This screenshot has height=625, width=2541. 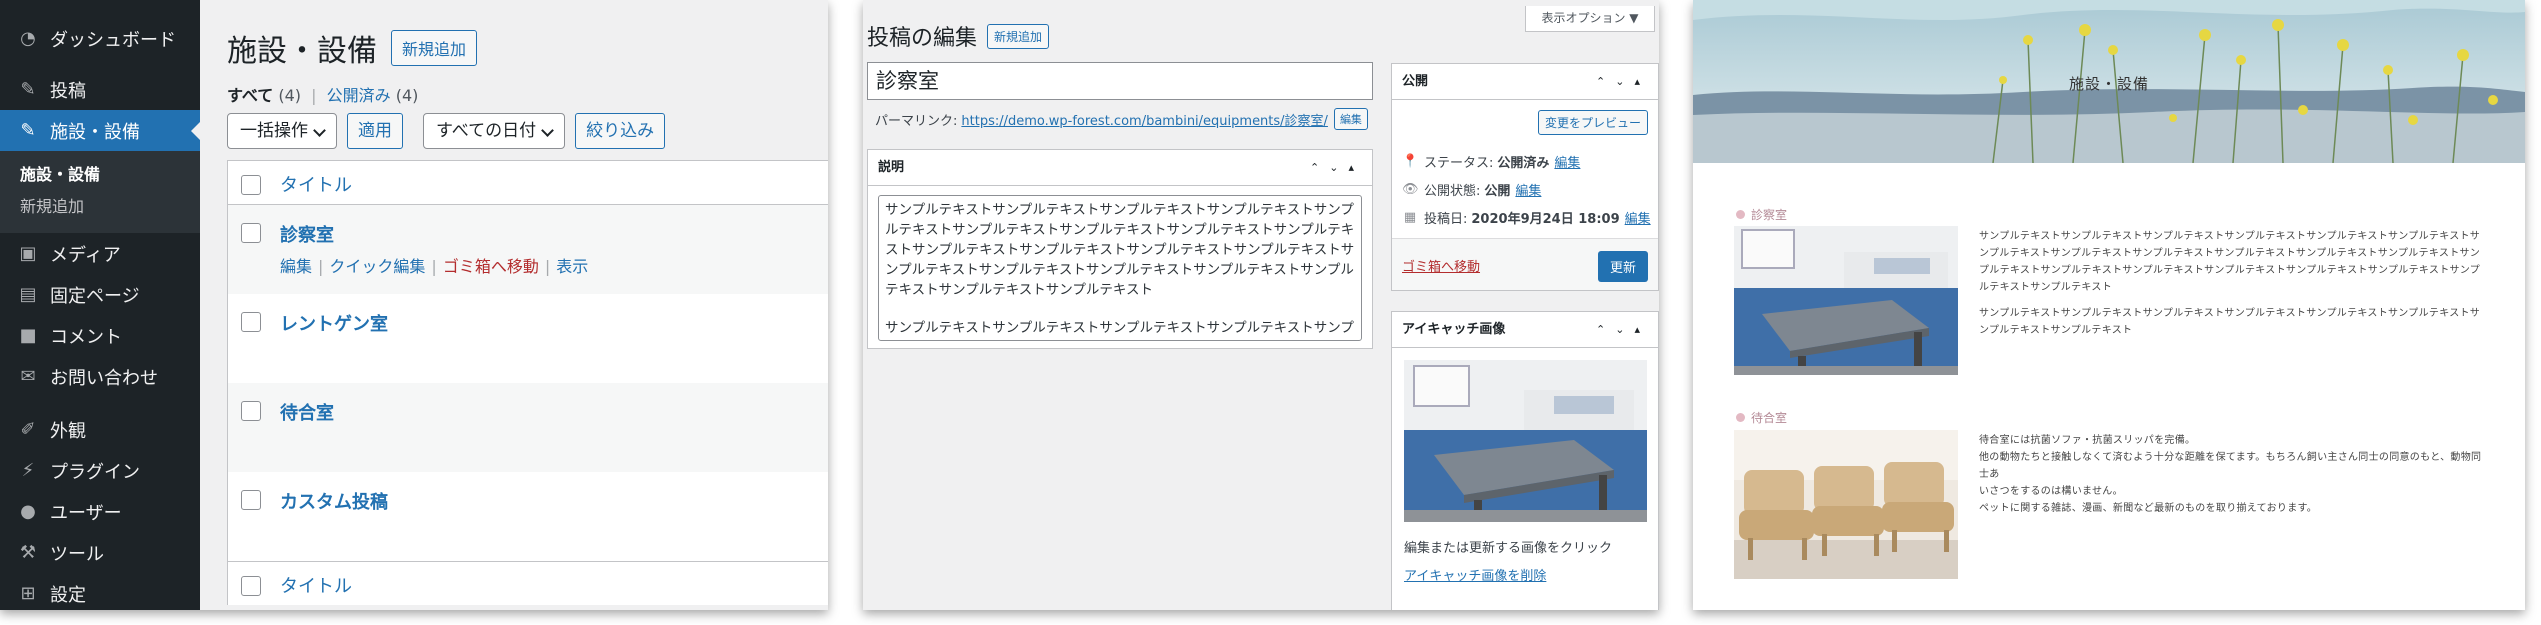 I want to click on hero-title: 施設・設備, so click(x=2108, y=84).